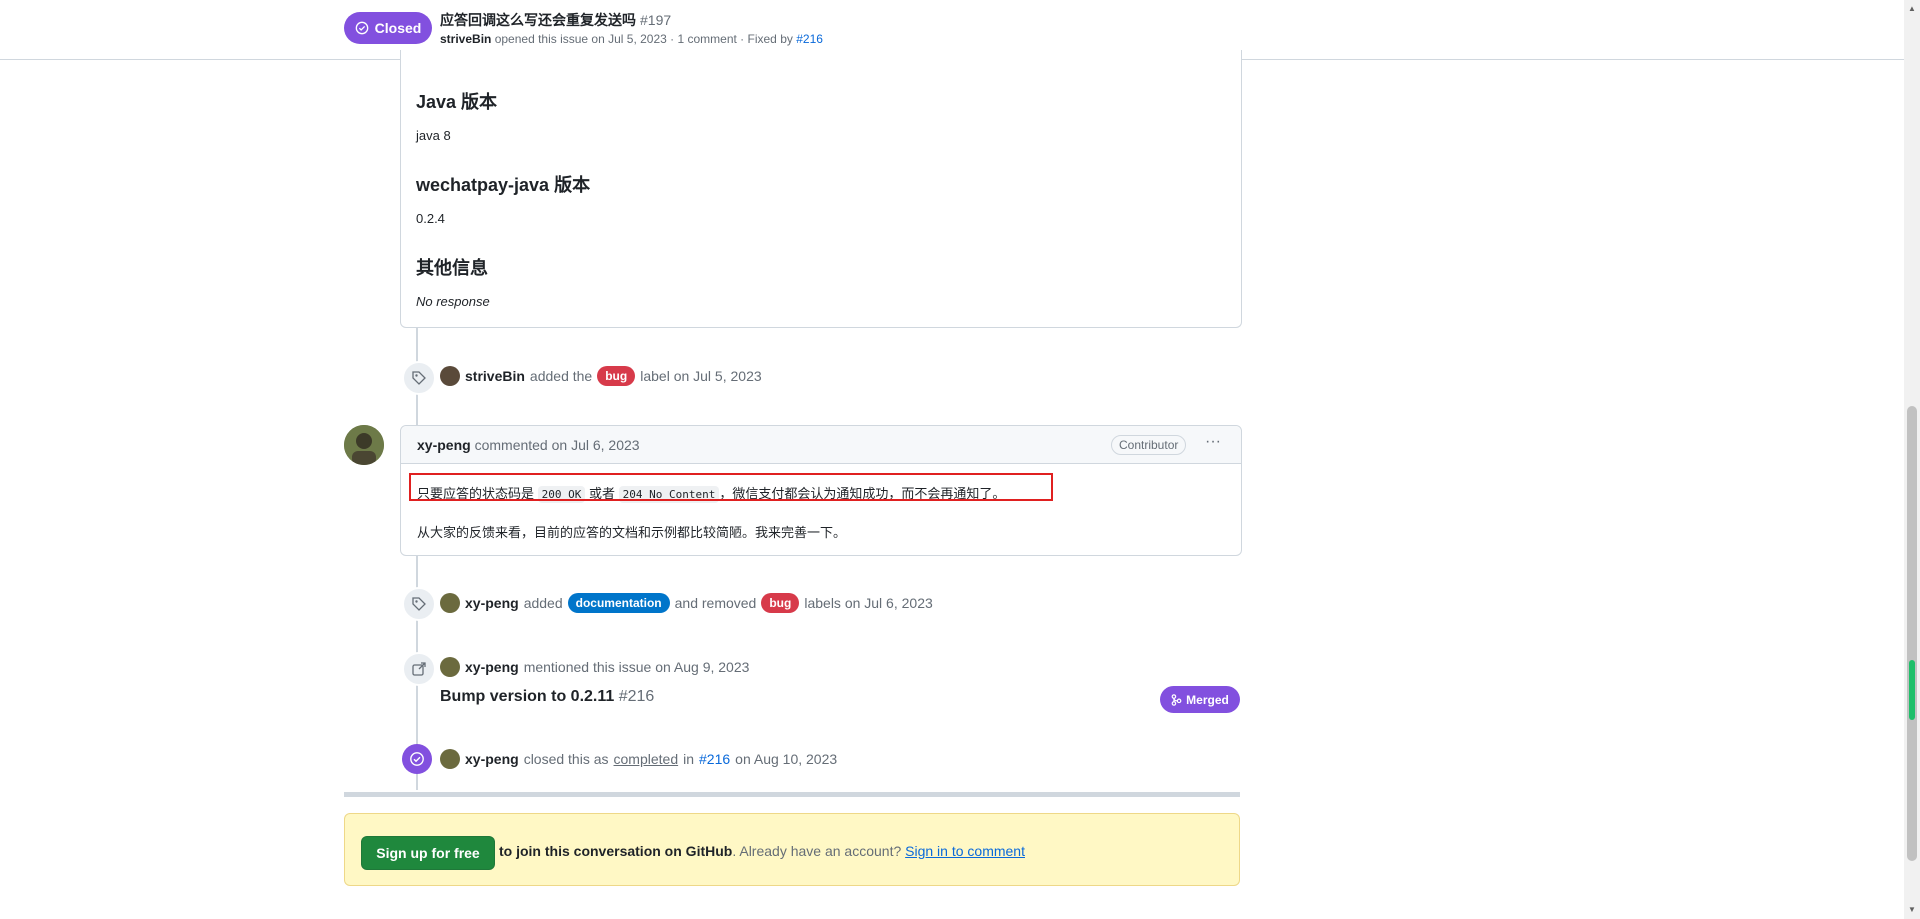  I want to click on merged-badge: Merged, so click(1200, 699).